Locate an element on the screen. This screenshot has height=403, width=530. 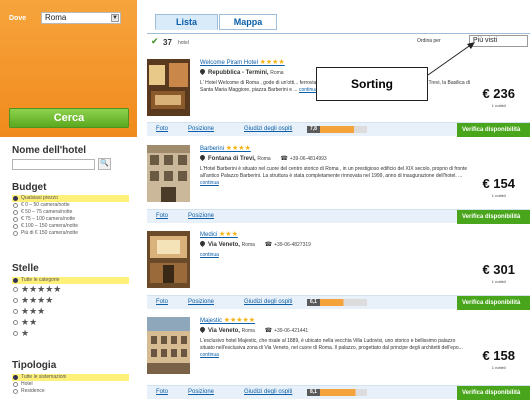
hotel-name-link: Majestic ★★★★★ is located at coordinates (227, 320).